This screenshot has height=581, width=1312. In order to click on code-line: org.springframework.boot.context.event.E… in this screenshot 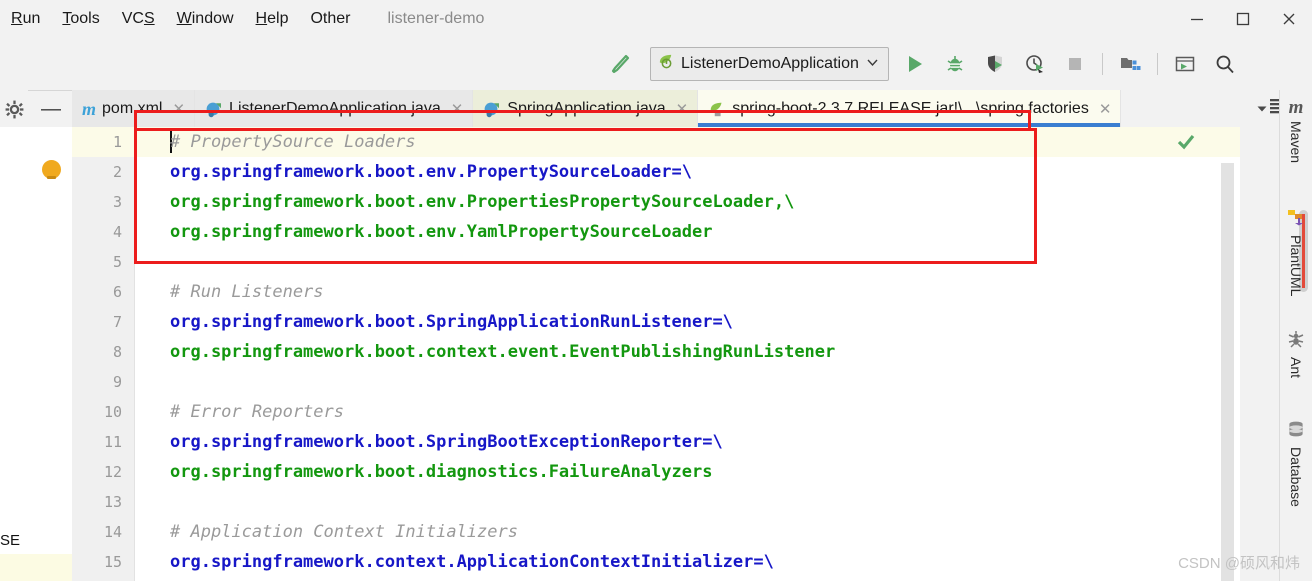, I will do `click(503, 352)`.